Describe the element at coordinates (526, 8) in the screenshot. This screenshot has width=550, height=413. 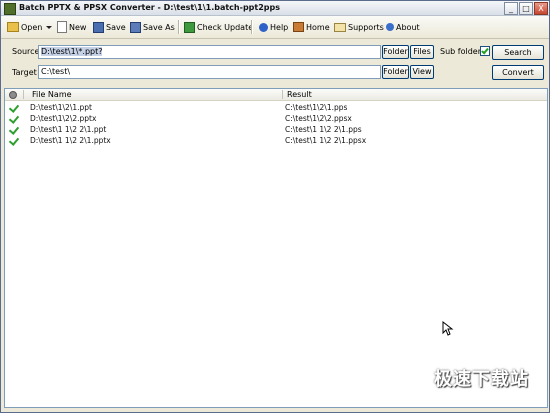
I see `maximize-button: □` at that location.